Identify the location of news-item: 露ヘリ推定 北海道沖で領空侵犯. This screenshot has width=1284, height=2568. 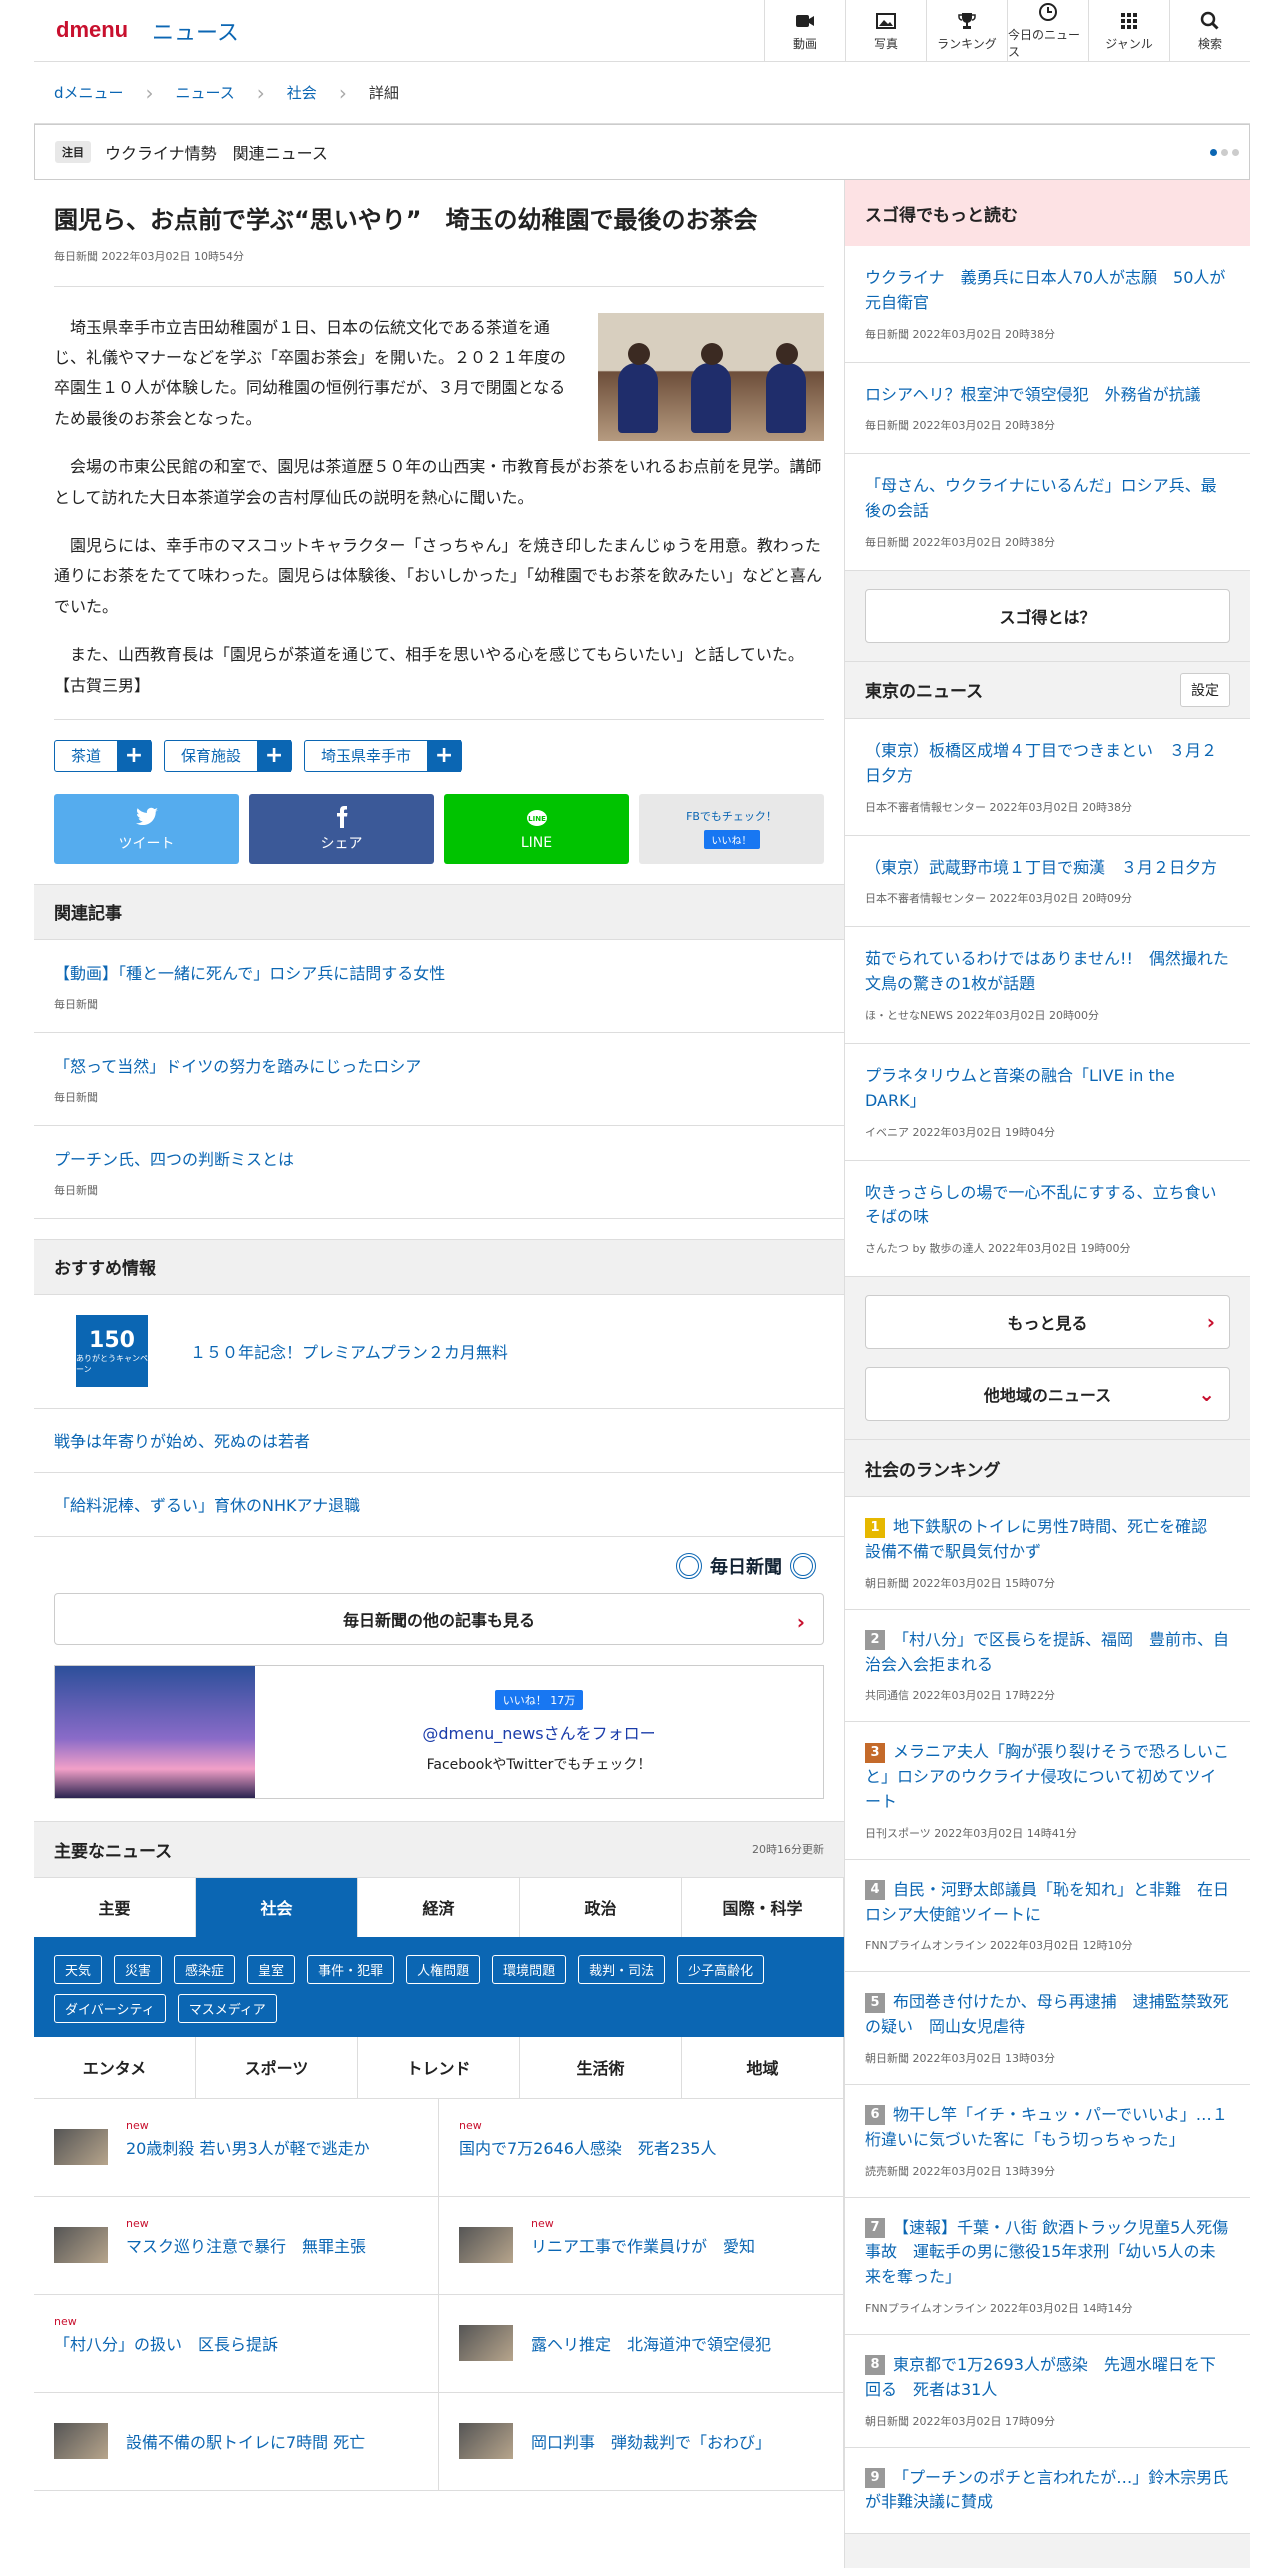
(641, 2343).